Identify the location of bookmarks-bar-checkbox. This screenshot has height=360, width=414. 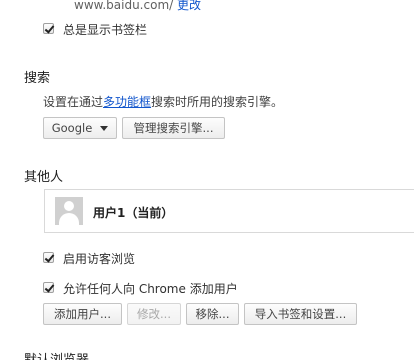
(48, 28).